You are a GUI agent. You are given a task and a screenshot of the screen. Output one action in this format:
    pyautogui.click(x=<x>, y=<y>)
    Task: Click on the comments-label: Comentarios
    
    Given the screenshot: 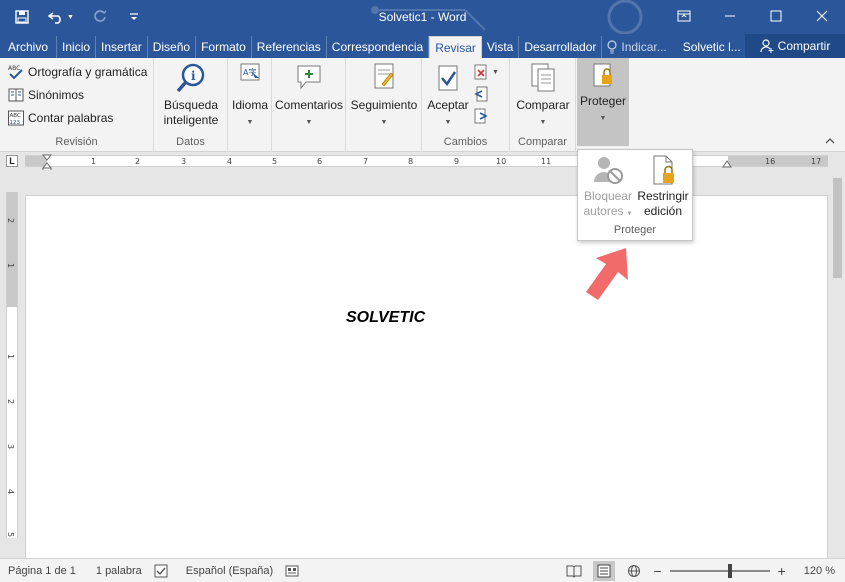 What is the action you would take?
    pyautogui.click(x=309, y=105)
    